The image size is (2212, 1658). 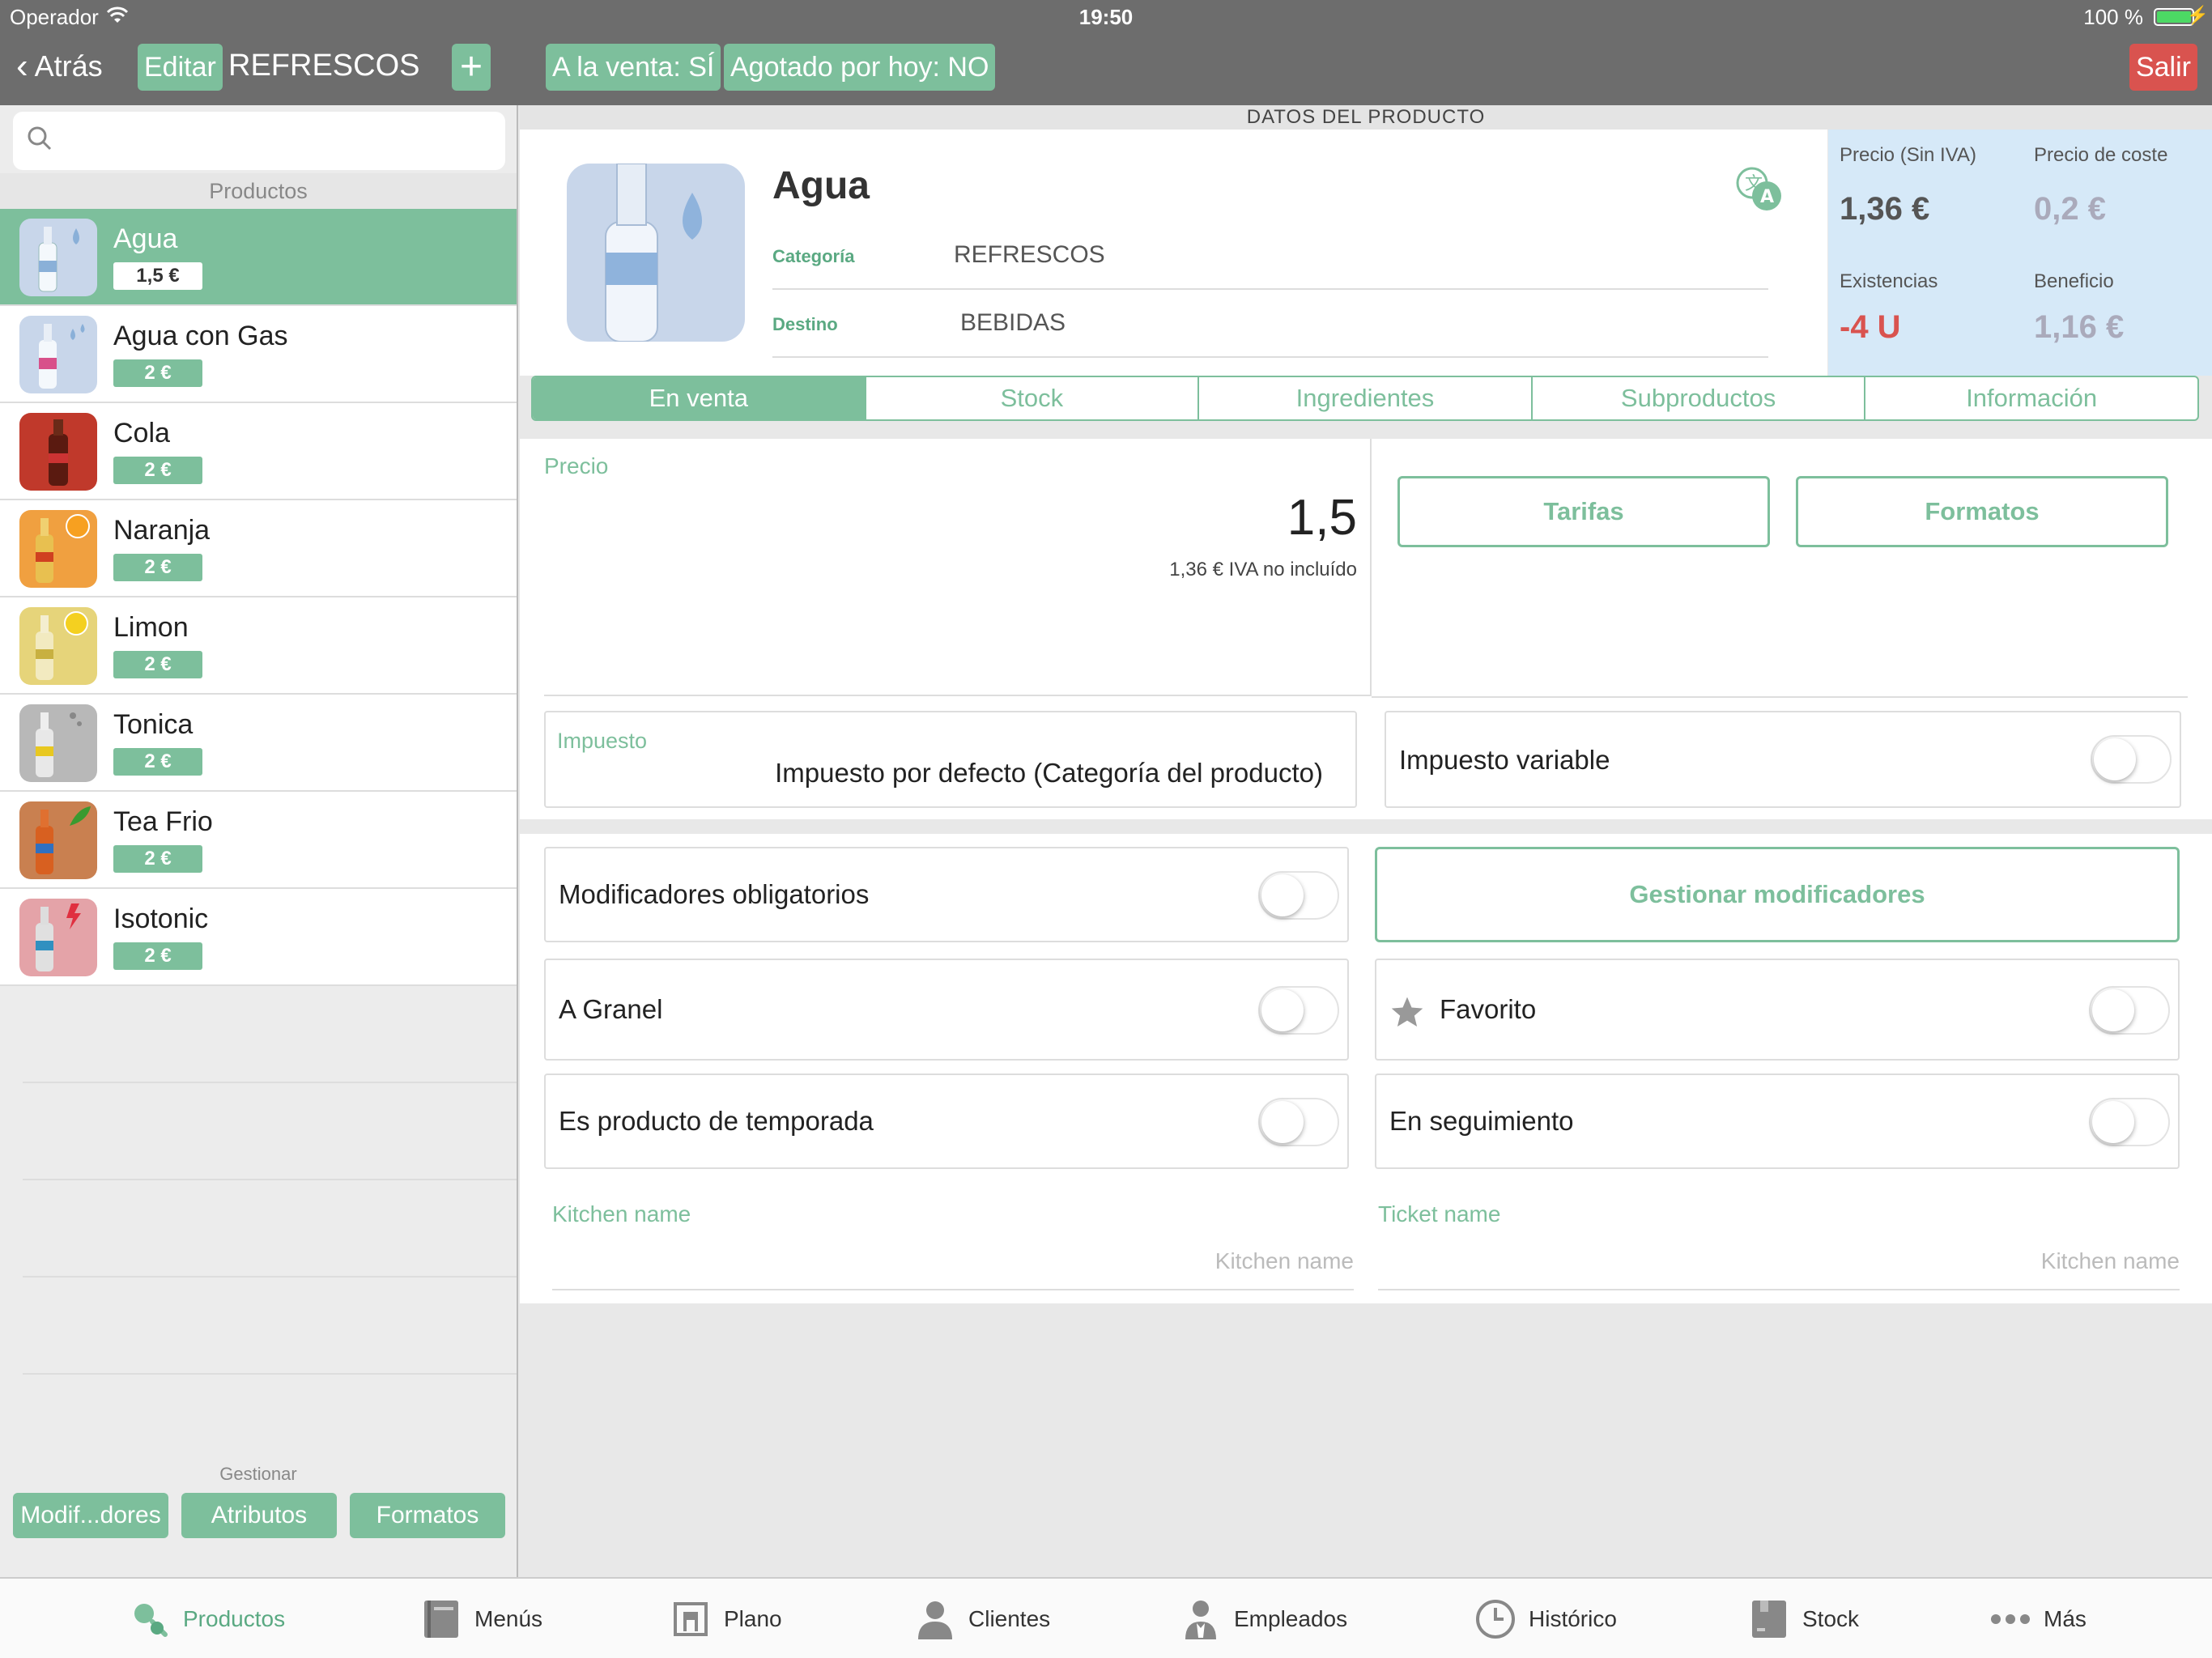 What do you see at coordinates (2100, 185) in the screenshot?
I see `cost-stat: Precio de coste 0,2 €` at bounding box center [2100, 185].